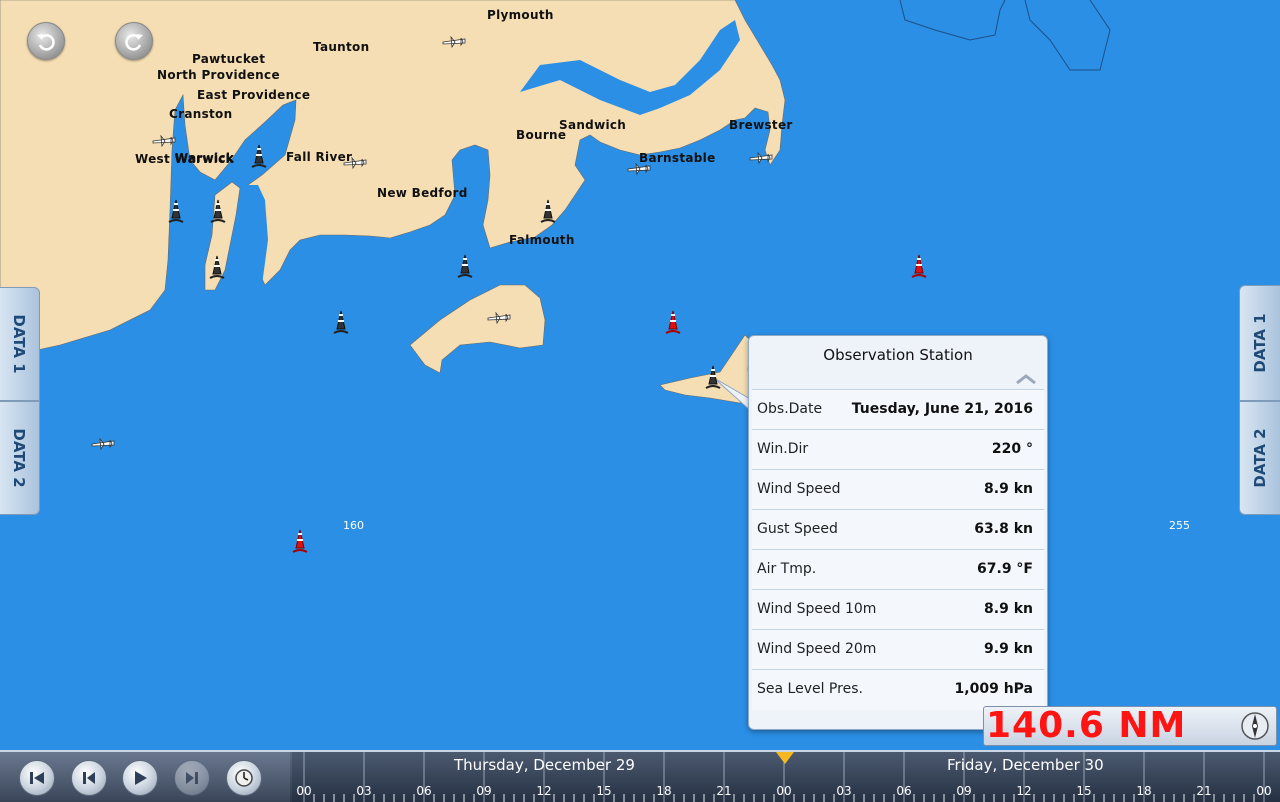 Image resolution: width=1280 pixels, height=802 pixels. Describe the element at coordinates (604, 791) in the screenshot. I see `timeline-tick-label: 15` at that location.